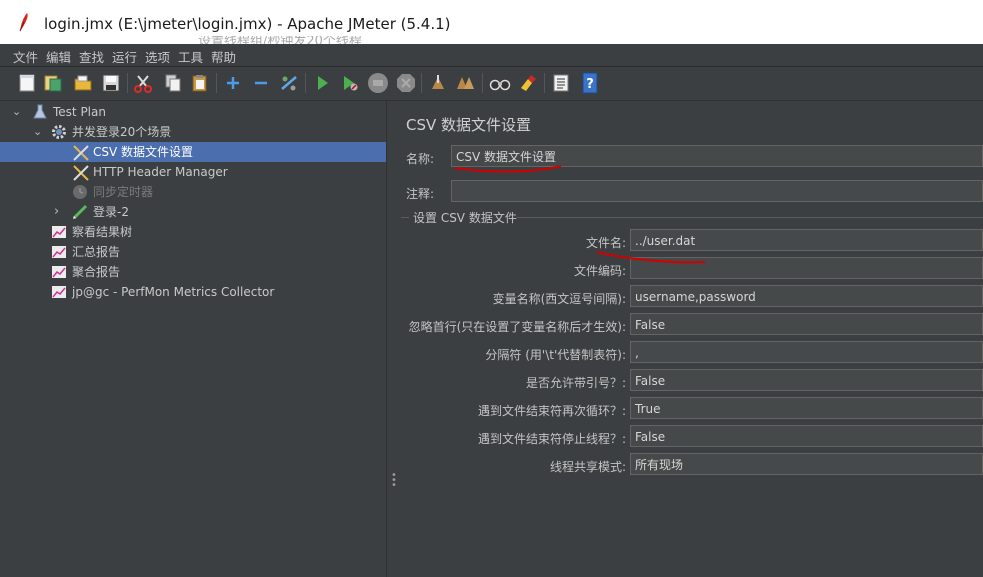  I want to click on copy-icon, so click(173, 83).